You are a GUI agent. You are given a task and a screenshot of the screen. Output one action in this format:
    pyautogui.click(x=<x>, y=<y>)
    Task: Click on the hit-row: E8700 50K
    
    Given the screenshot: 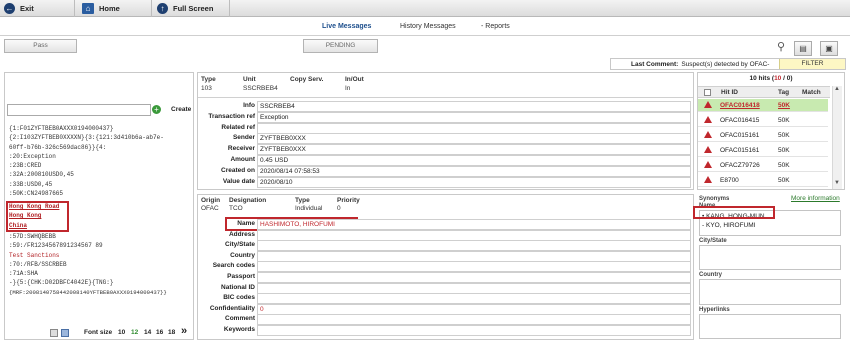 What is the action you would take?
    pyautogui.click(x=763, y=180)
    